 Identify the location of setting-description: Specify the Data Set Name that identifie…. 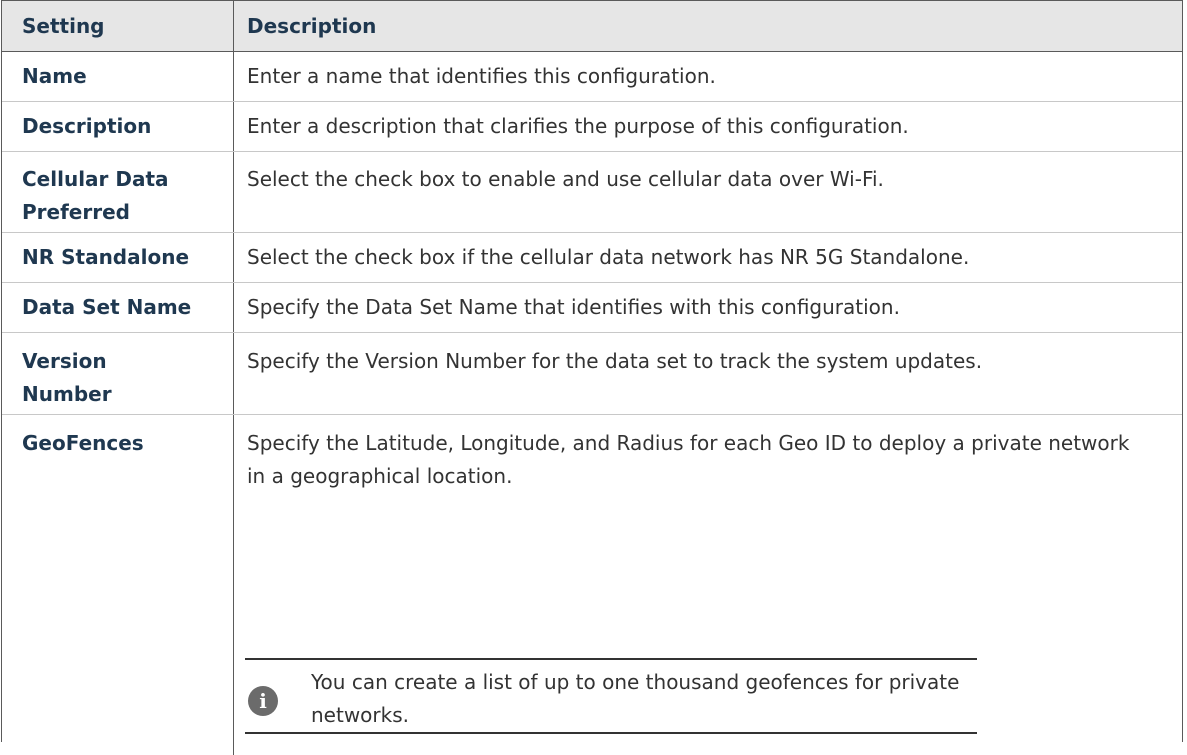
(573, 307).